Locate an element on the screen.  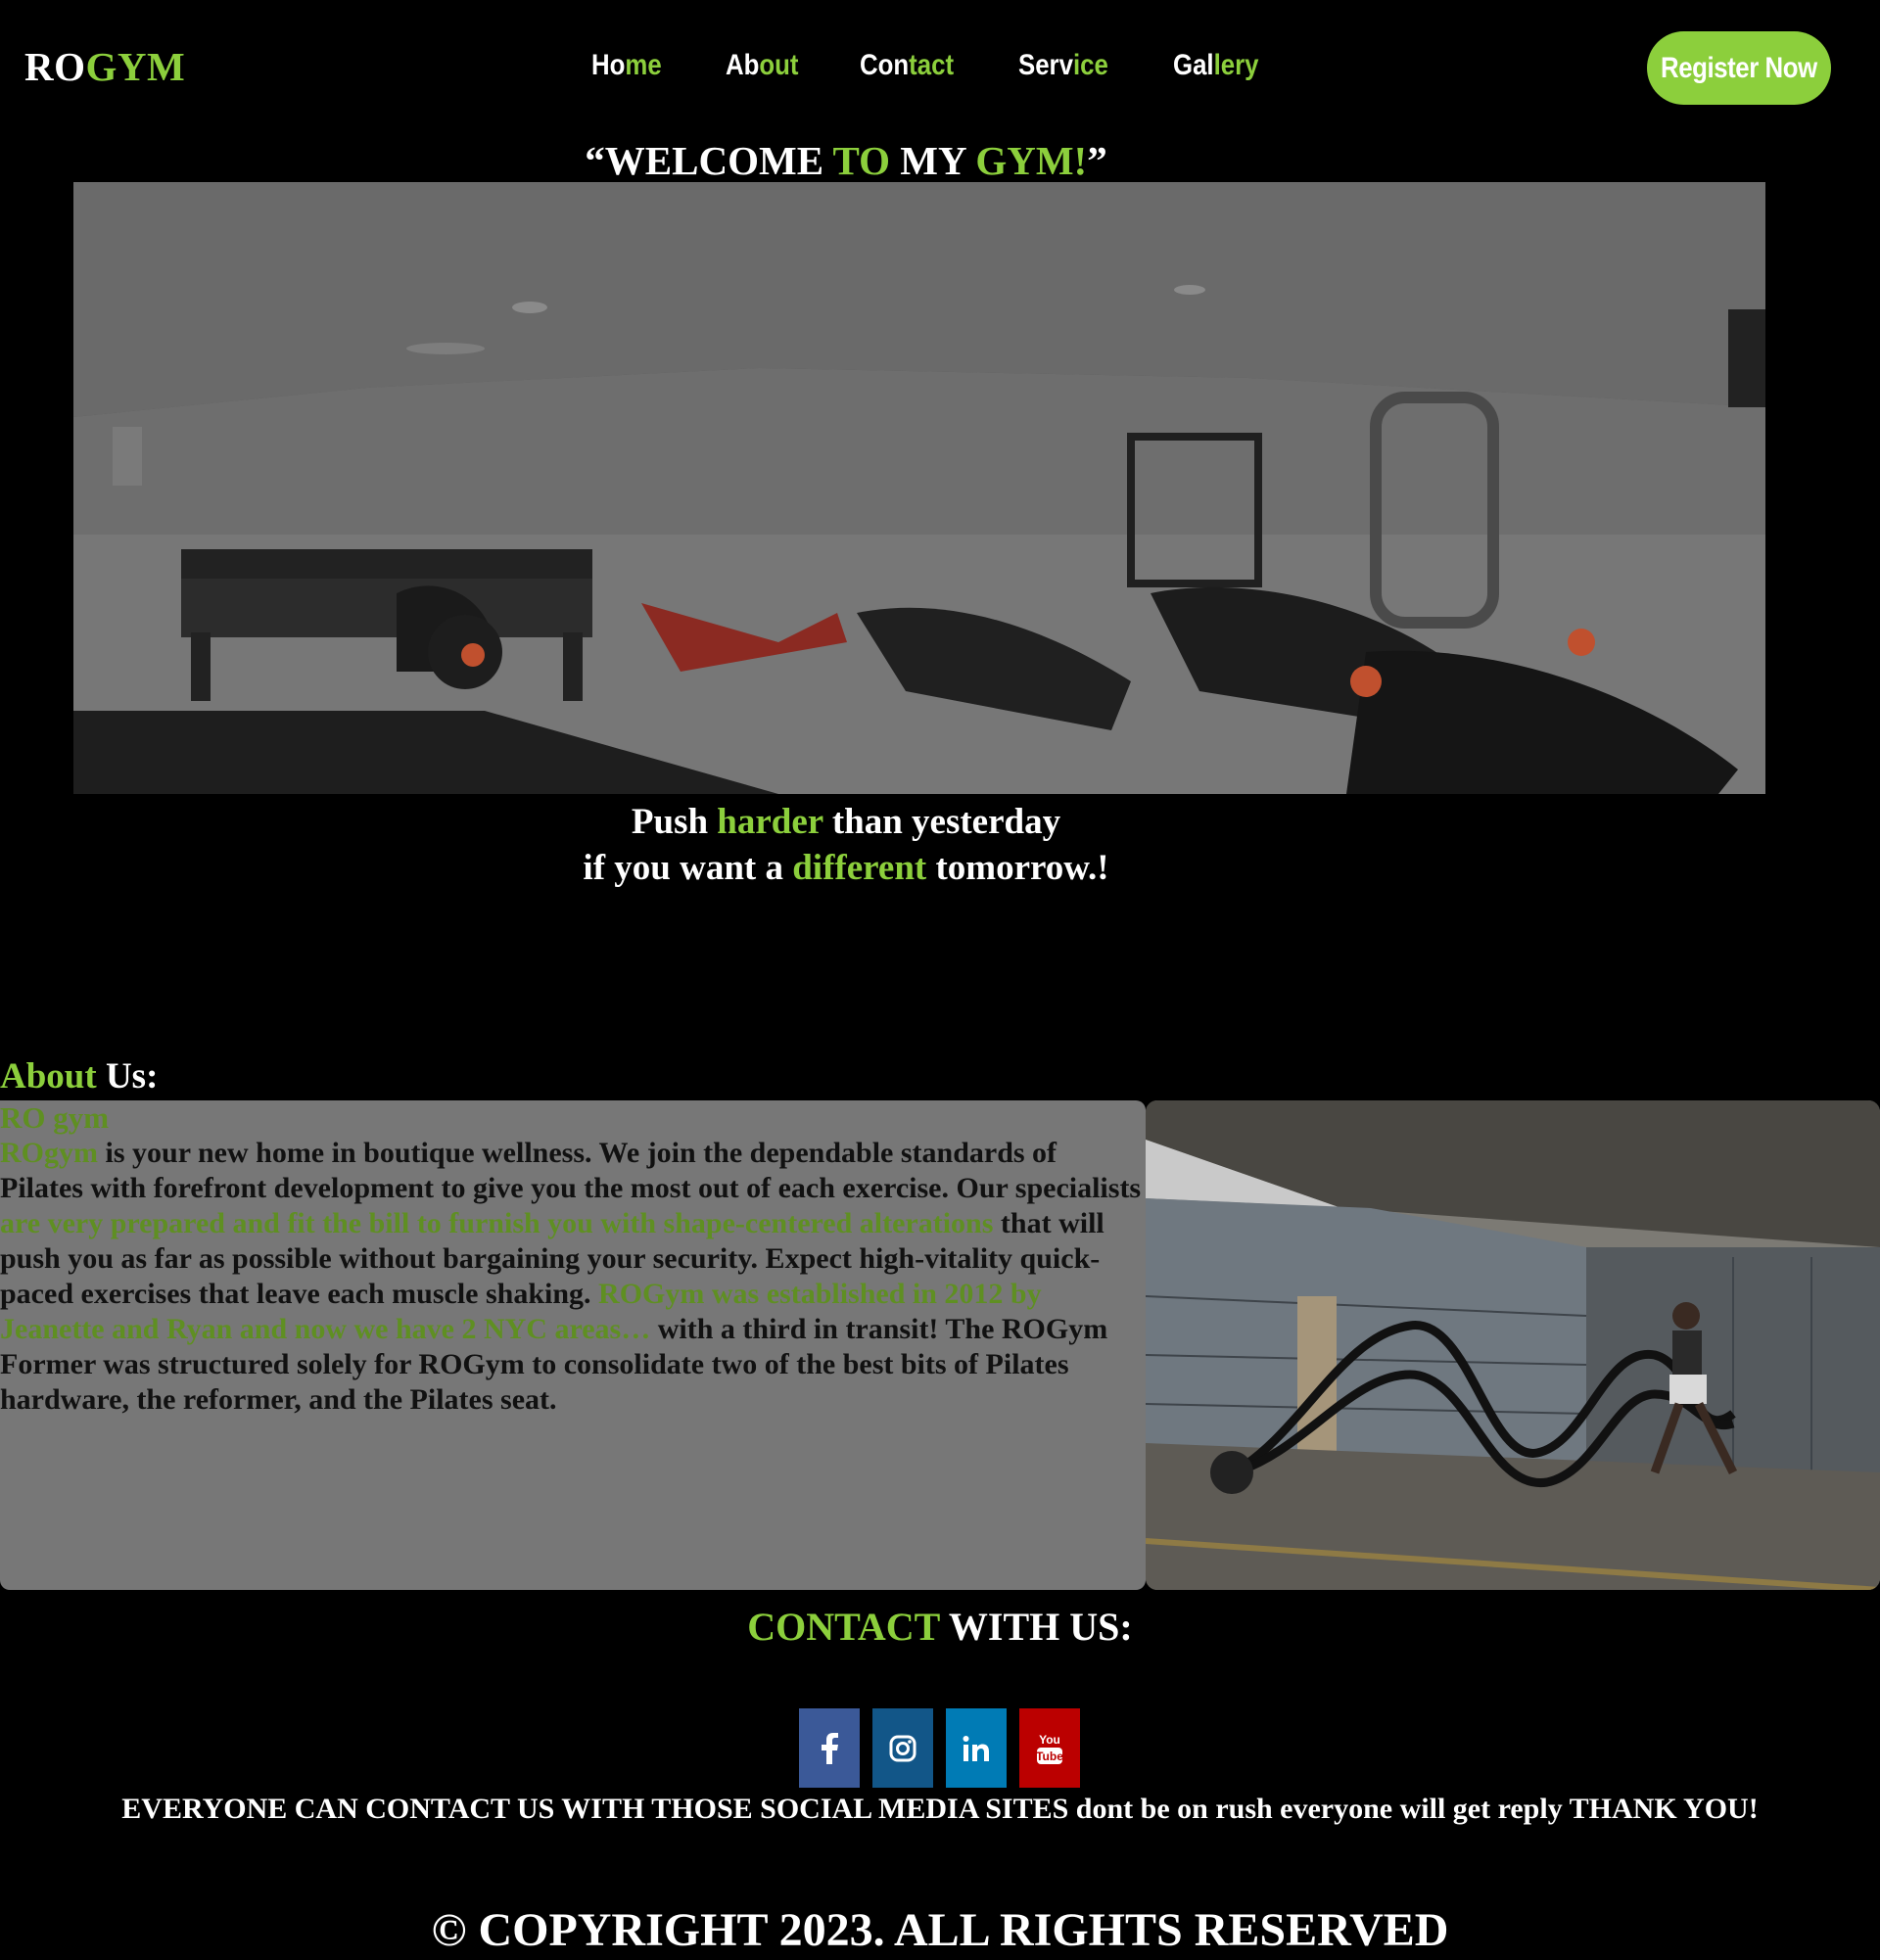
slogan-line-1: Push harder than yesterday is located at coordinates (846, 822).